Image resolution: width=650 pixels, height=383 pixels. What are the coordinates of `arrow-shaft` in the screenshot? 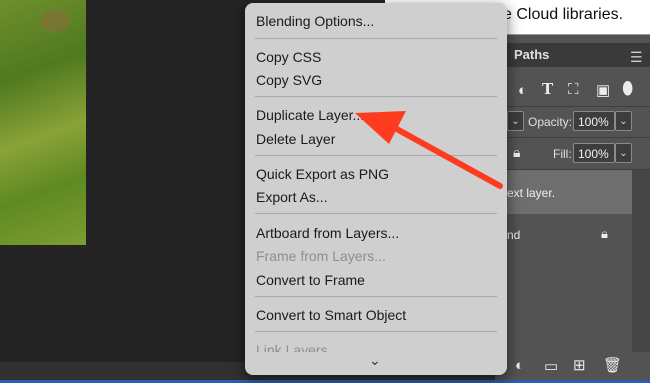 It's located at (442, 154).